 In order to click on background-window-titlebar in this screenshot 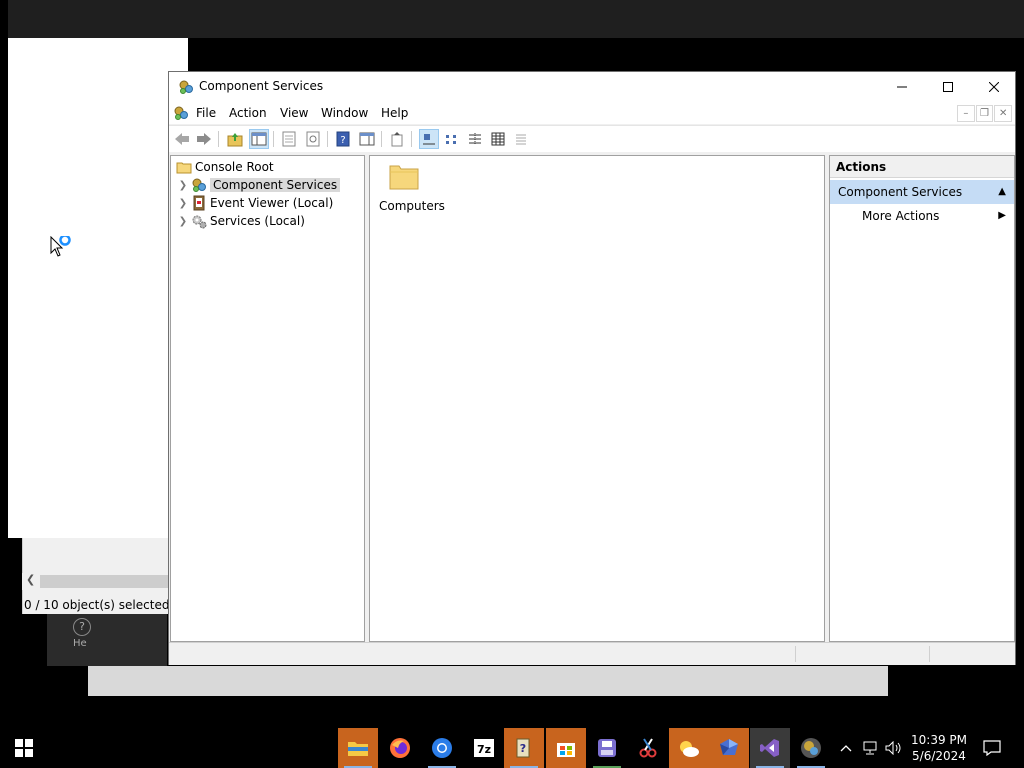, I will do `click(516, 19)`.